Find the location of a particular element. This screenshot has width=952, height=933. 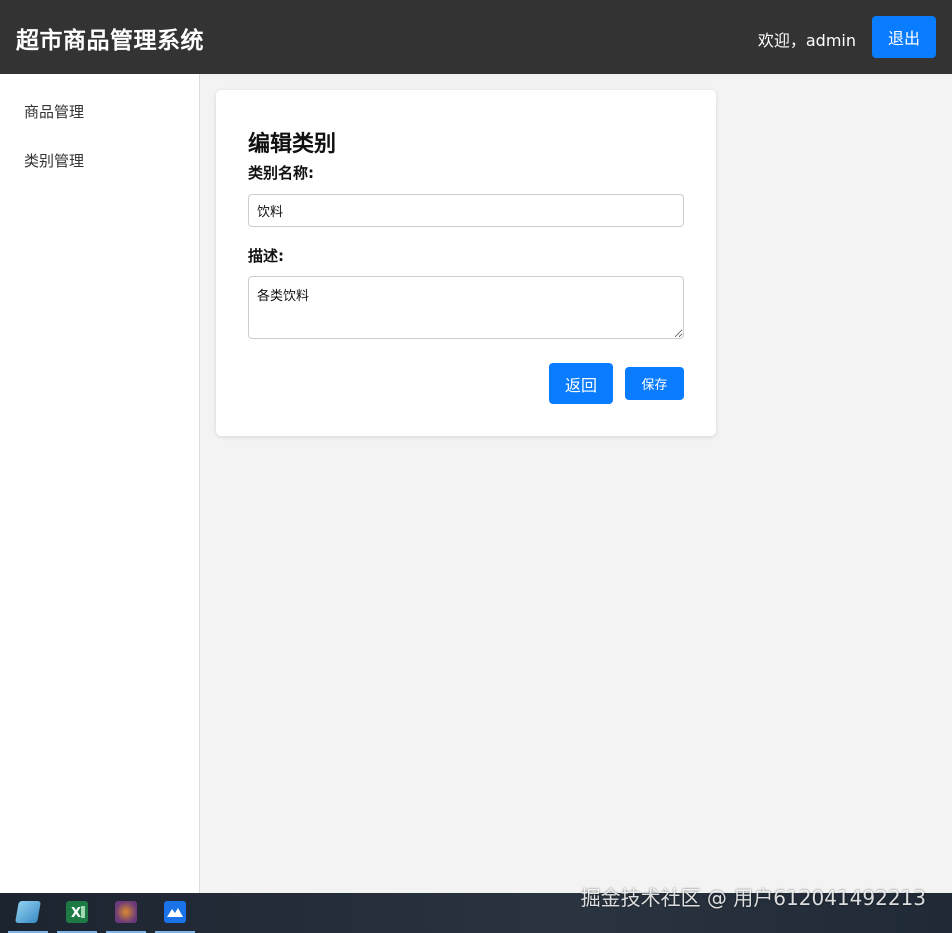

svg-text: X is located at coordinates (76, 913).